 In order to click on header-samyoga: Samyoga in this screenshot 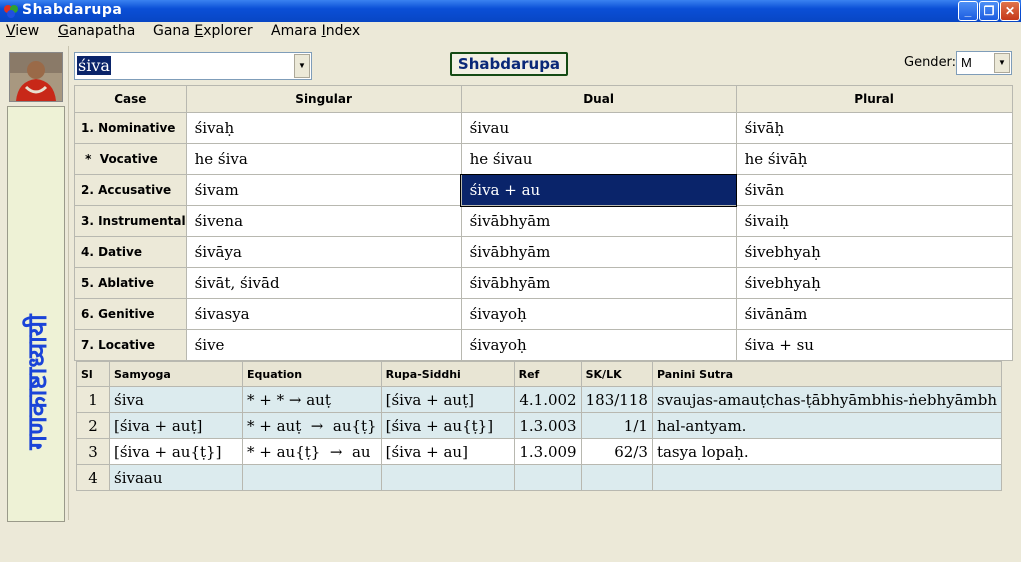, I will do `click(176, 374)`.